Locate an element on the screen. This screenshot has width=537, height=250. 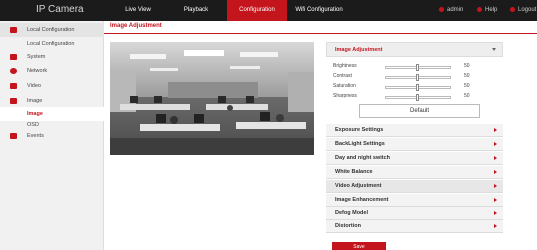
help-link: Help is located at coordinates (487, 10).